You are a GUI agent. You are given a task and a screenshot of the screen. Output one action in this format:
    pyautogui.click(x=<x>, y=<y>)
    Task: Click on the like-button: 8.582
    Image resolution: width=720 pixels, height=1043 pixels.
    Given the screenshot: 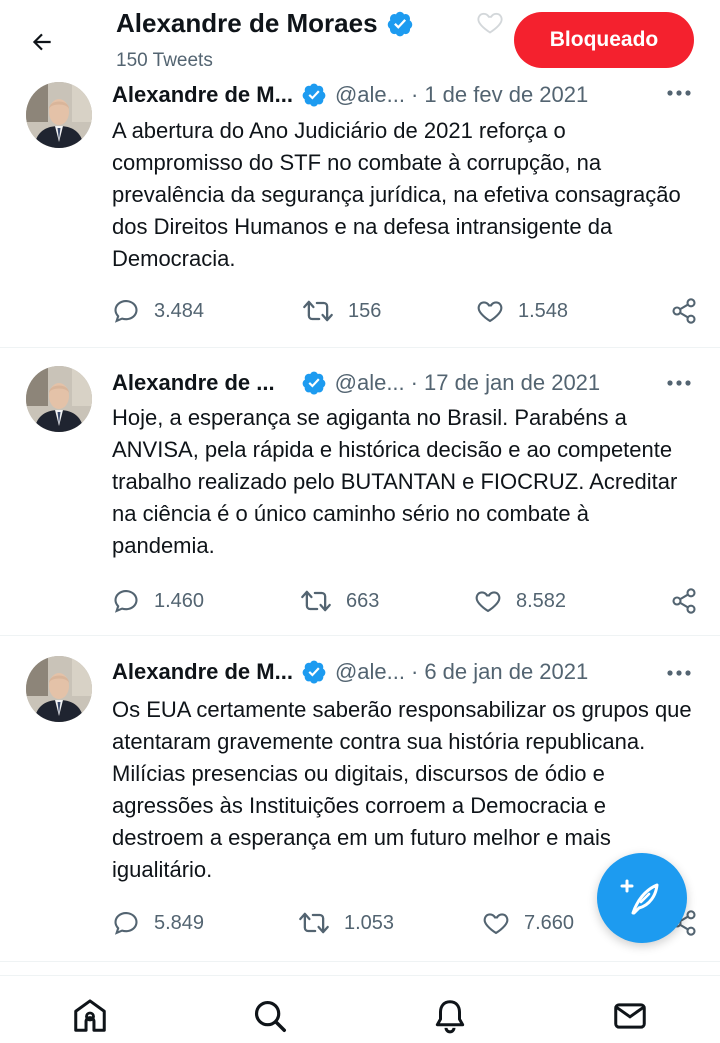 What is the action you would take?
    pyautogui.click(x=520, y=601)
    